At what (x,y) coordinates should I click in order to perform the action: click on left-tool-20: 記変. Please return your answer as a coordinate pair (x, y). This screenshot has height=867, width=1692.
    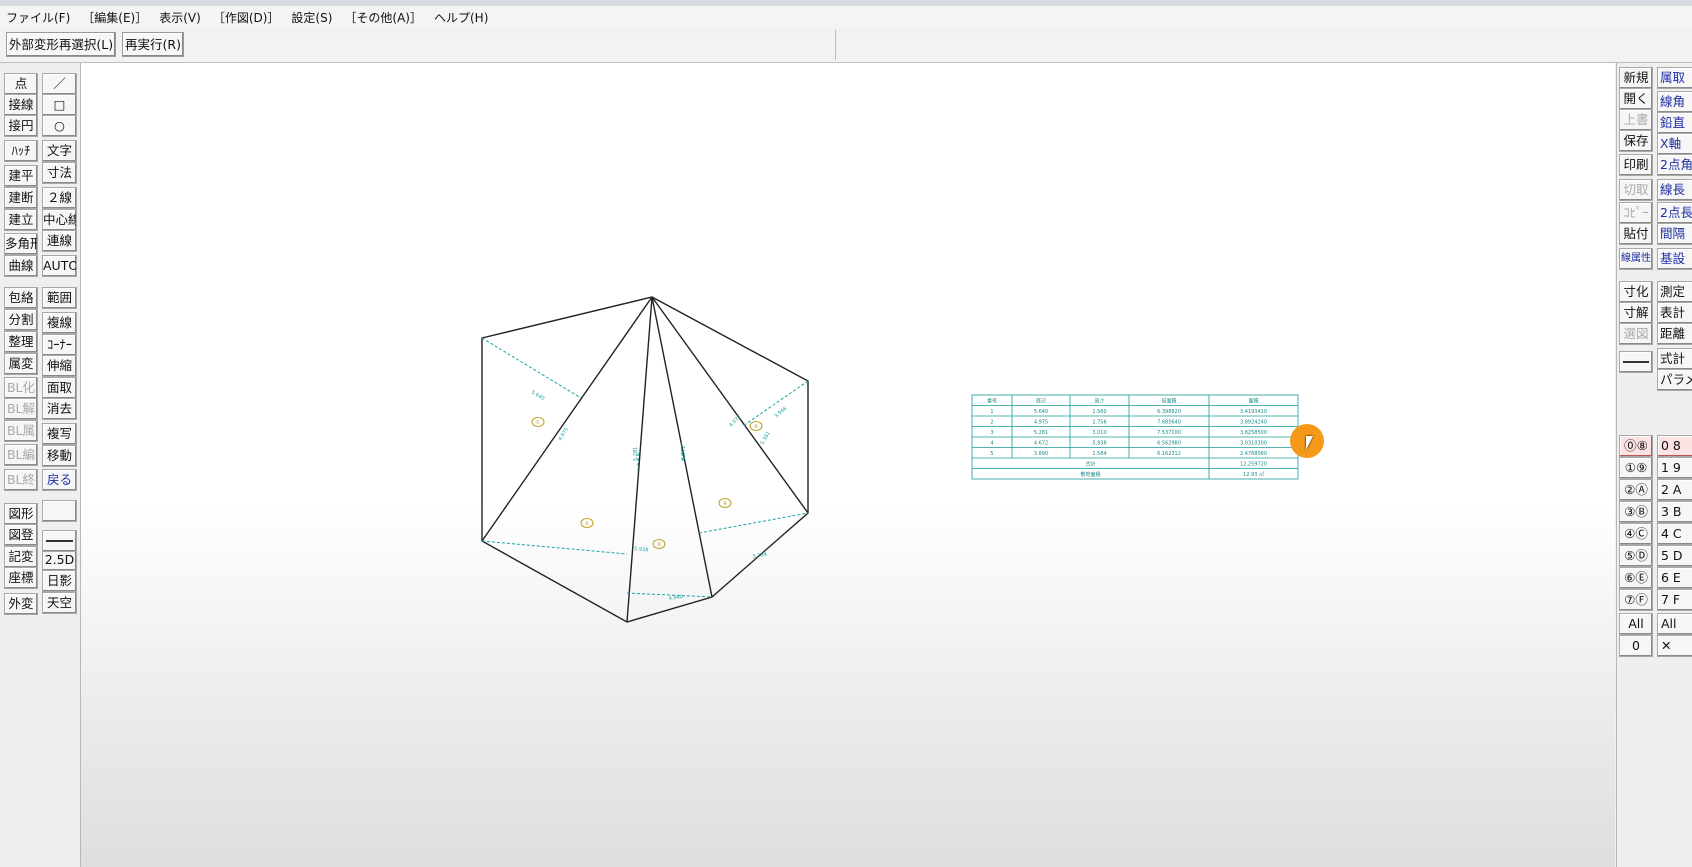
    Looking at the image, I should click on (21, 557).